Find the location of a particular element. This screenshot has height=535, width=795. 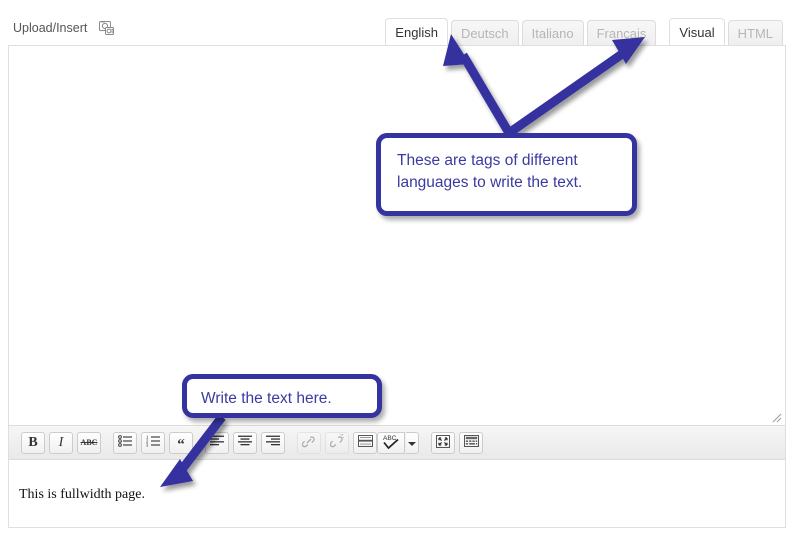

add-media-icon is located at coordinates (107, 28).